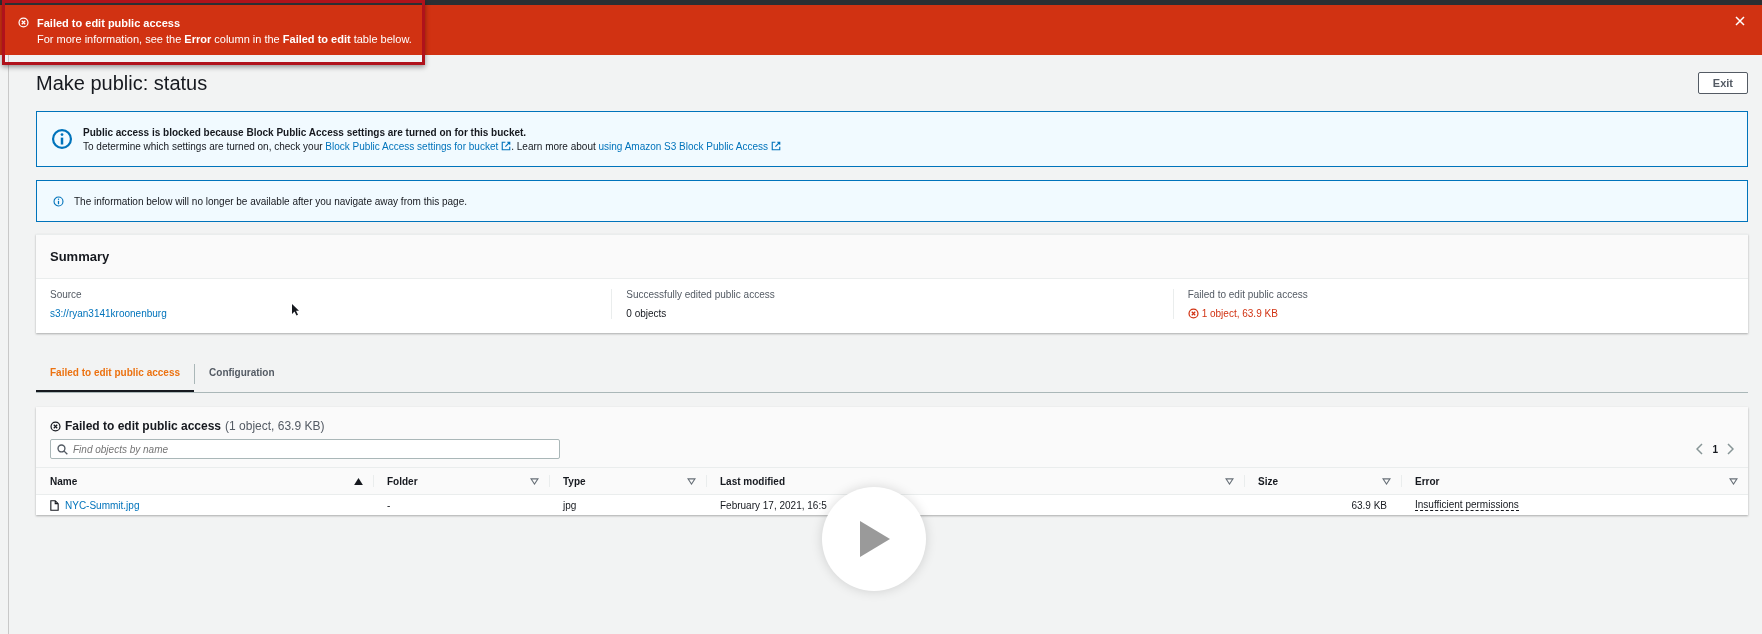 This screenshot has height=634, width=1762. What do you see at coordinates (701, 294) in the screenshot?
I see `summary-label: Successfully edited public access` at bounding box center [701, 294].